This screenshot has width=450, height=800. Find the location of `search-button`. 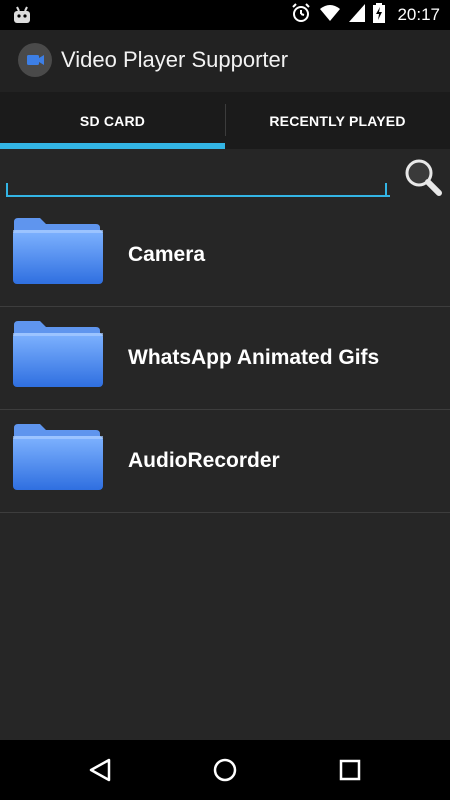

search-button is located at coordinates (423, 177).